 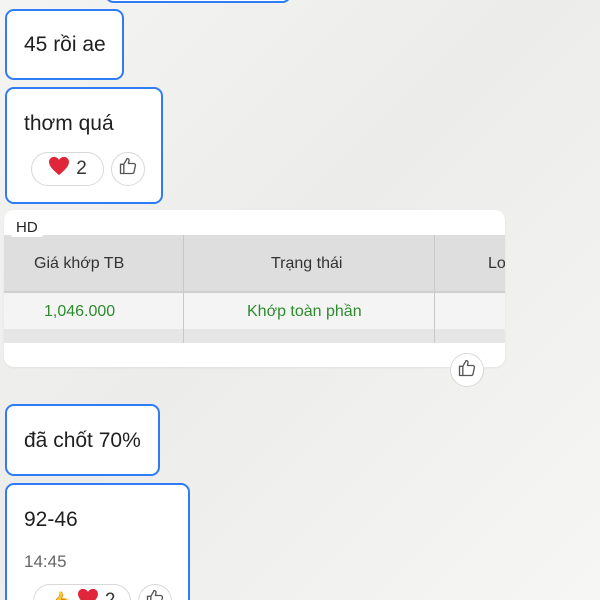 I want to click on message-bubble-3: đã chốt 70%, so click(x=82, y=440).